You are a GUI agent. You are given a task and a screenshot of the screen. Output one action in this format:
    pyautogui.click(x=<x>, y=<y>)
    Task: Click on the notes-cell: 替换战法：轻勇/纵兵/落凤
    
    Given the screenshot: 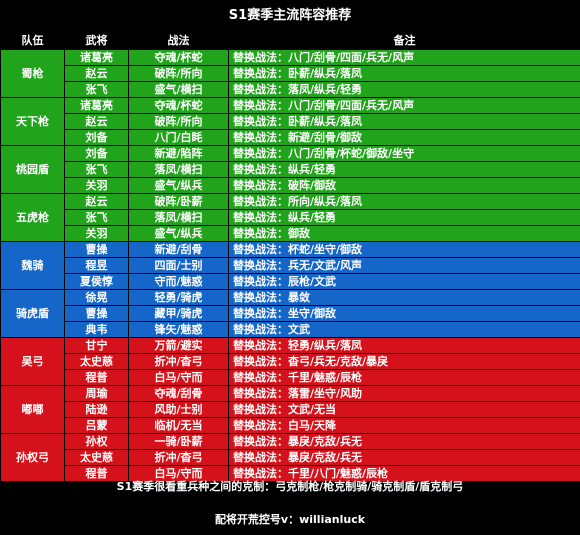 What is the action you would take?
    pyautogui.click(x=404, y=345)
    